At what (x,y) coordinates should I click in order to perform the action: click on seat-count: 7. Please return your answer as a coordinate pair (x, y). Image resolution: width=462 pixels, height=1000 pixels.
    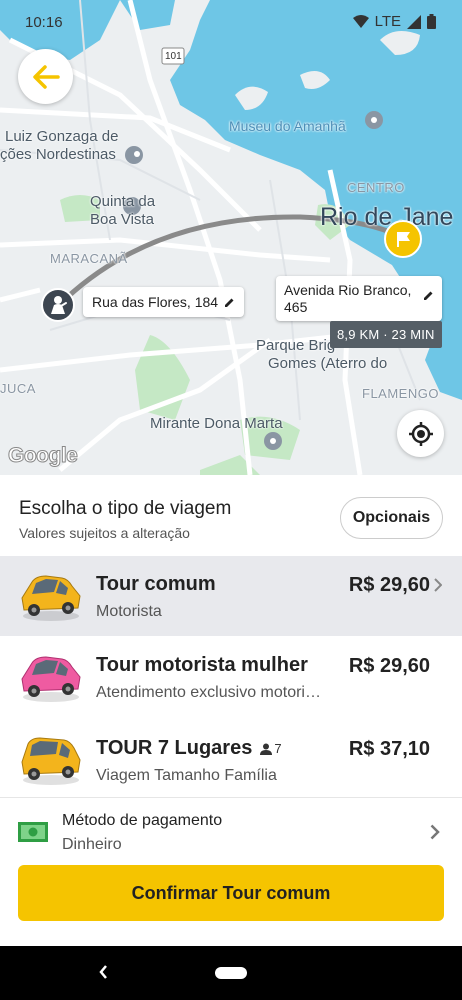
    Looking at the image, I should click on (278, 748).